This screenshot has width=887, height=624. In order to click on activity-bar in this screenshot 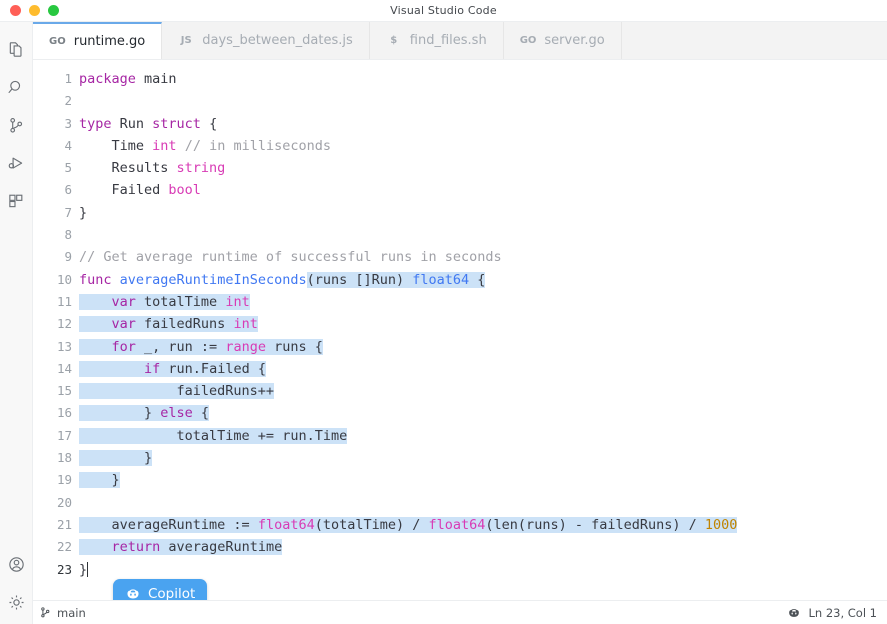, I will do `click(16, 323)`.